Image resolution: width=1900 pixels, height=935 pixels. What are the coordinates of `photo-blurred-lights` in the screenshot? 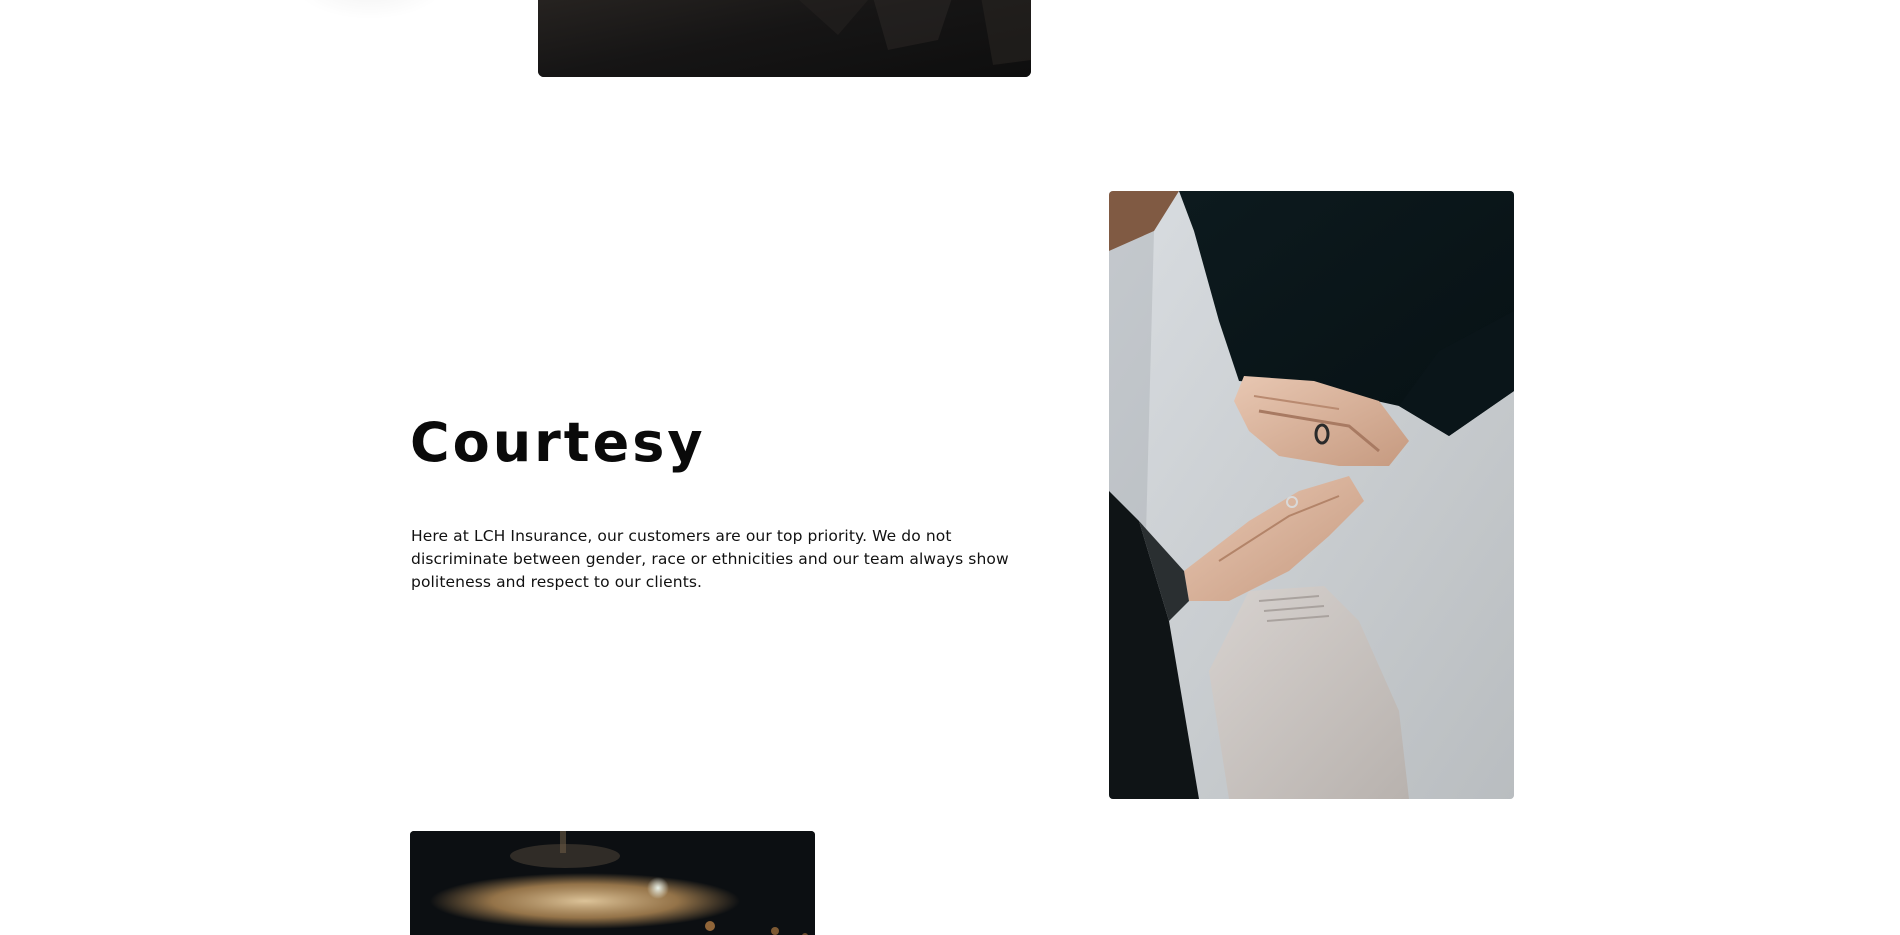 It's located at (612, 883).